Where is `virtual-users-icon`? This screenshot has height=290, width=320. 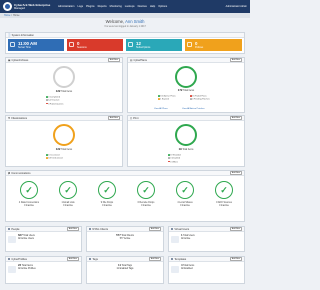 virtual-users-icon is located at coordinates (172, 229).